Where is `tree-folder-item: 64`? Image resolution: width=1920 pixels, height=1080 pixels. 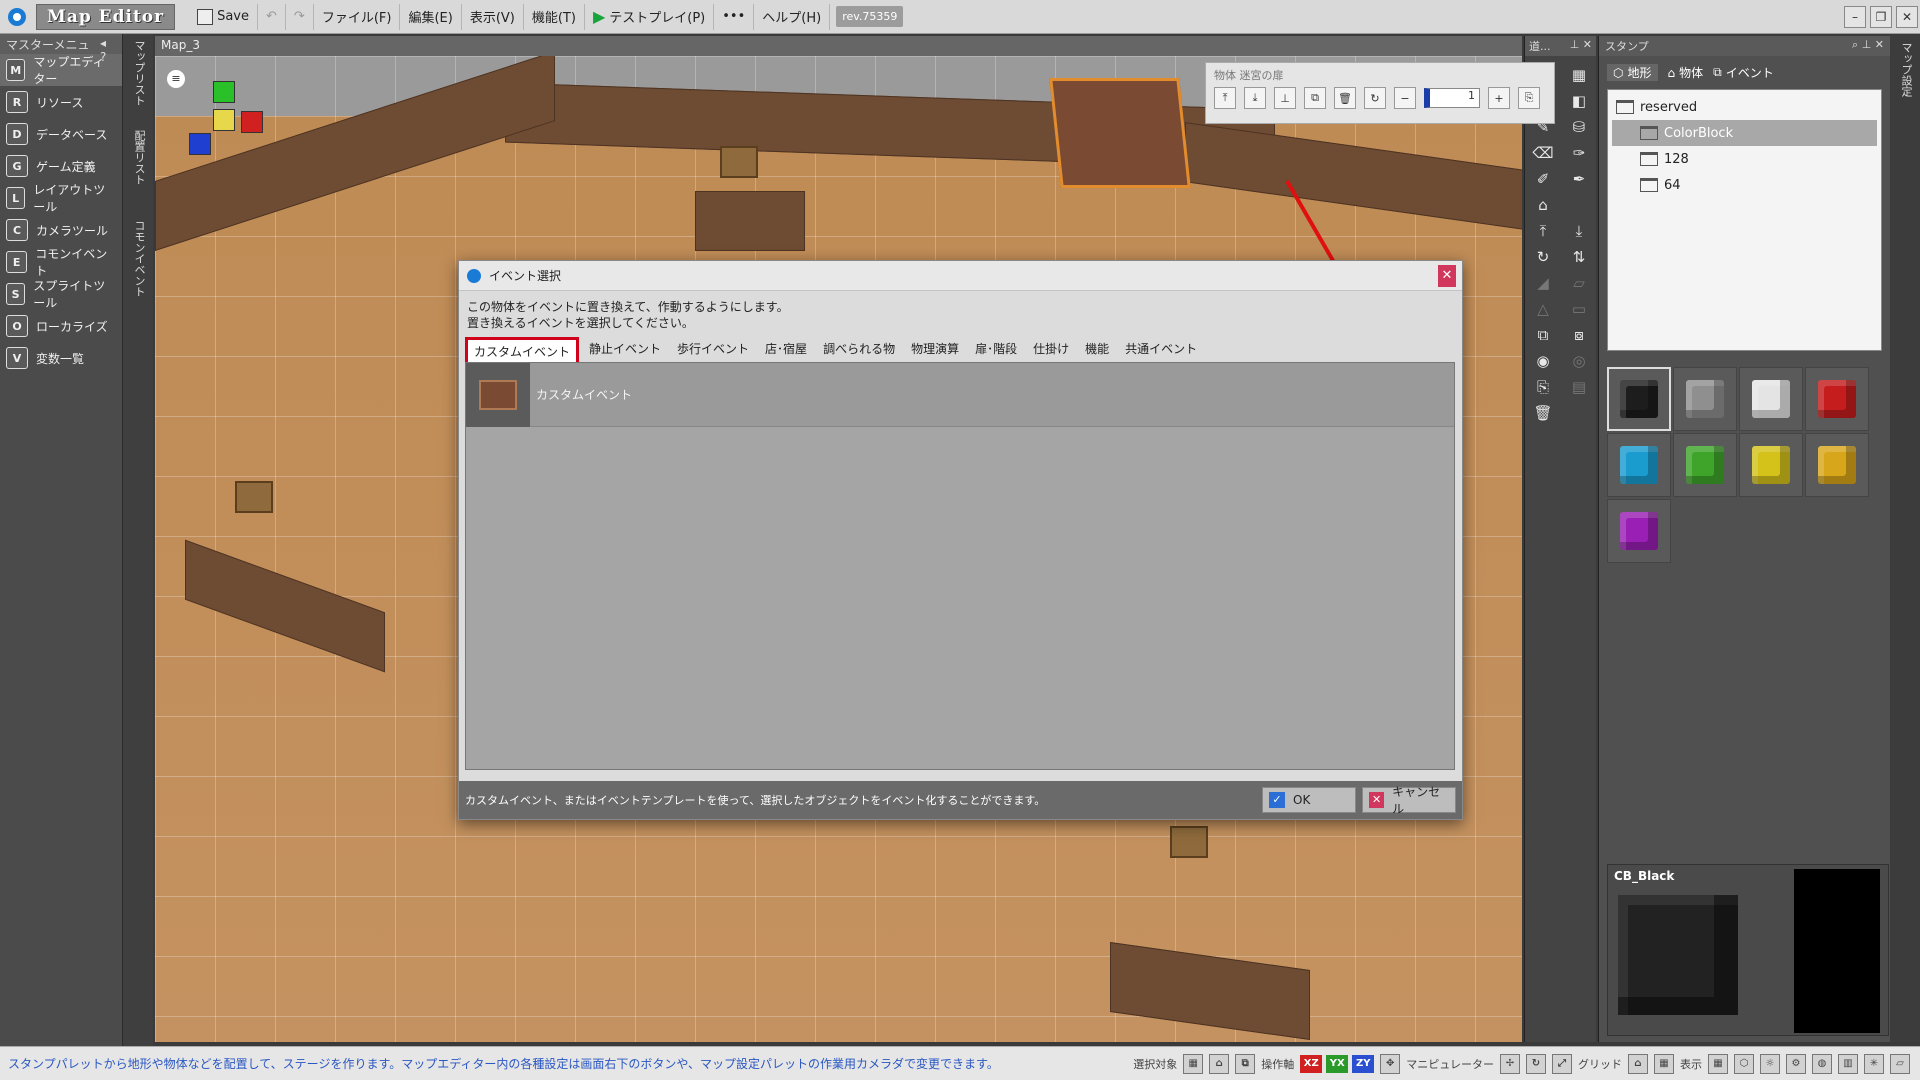 tree-folder-item: 64 is located at coordinates (1744, 185).